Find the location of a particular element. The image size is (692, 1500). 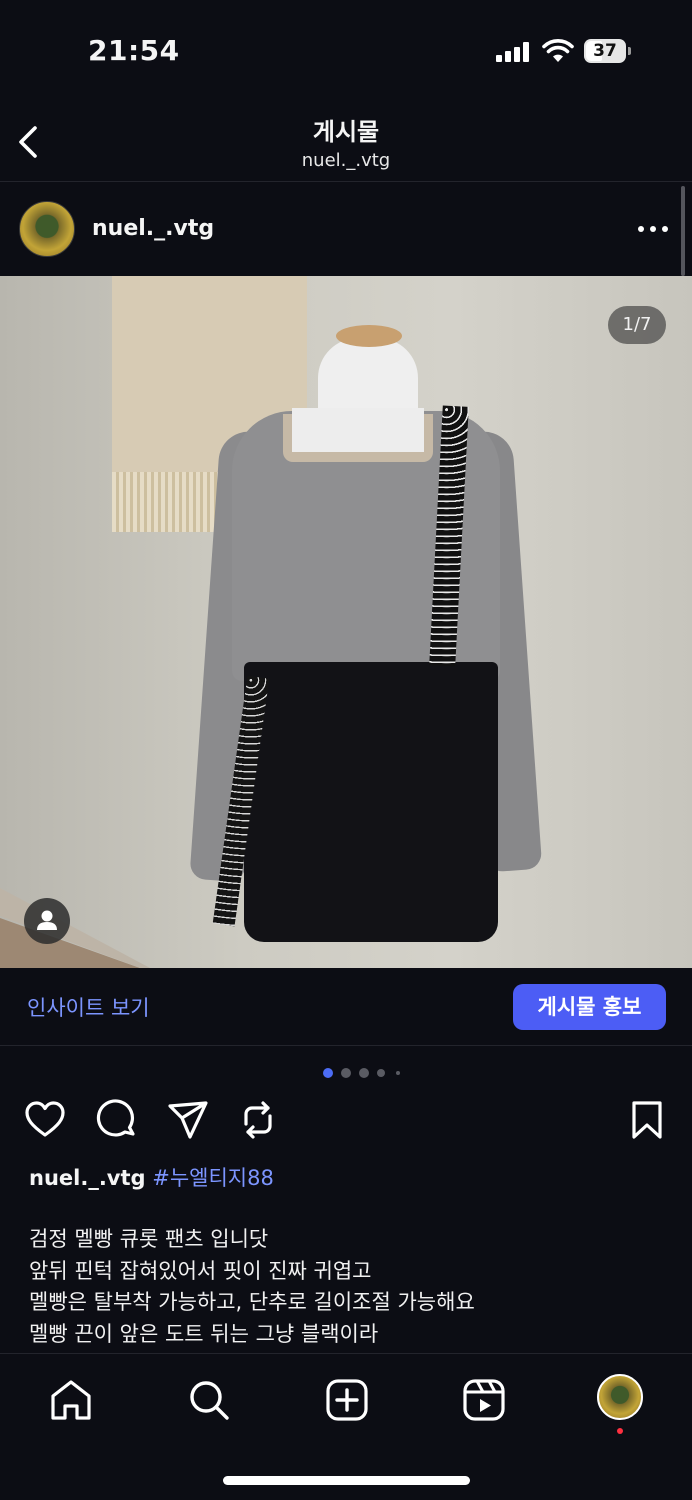

notification-dot is located at coordinates (620, 1431).